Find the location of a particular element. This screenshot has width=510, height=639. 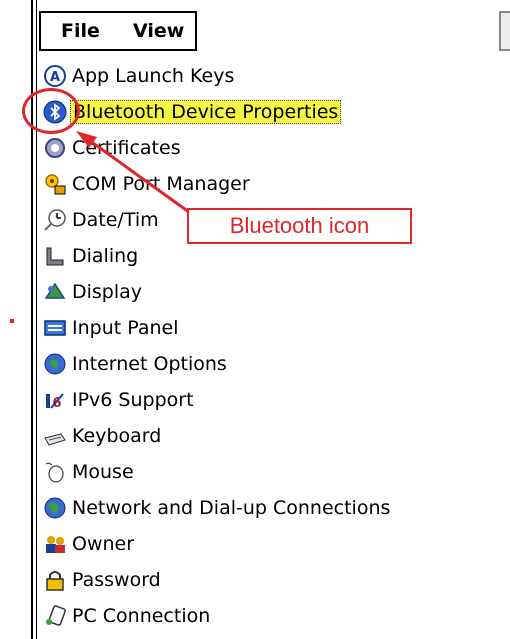

menu-view: View is located at coordinates (158, 31).